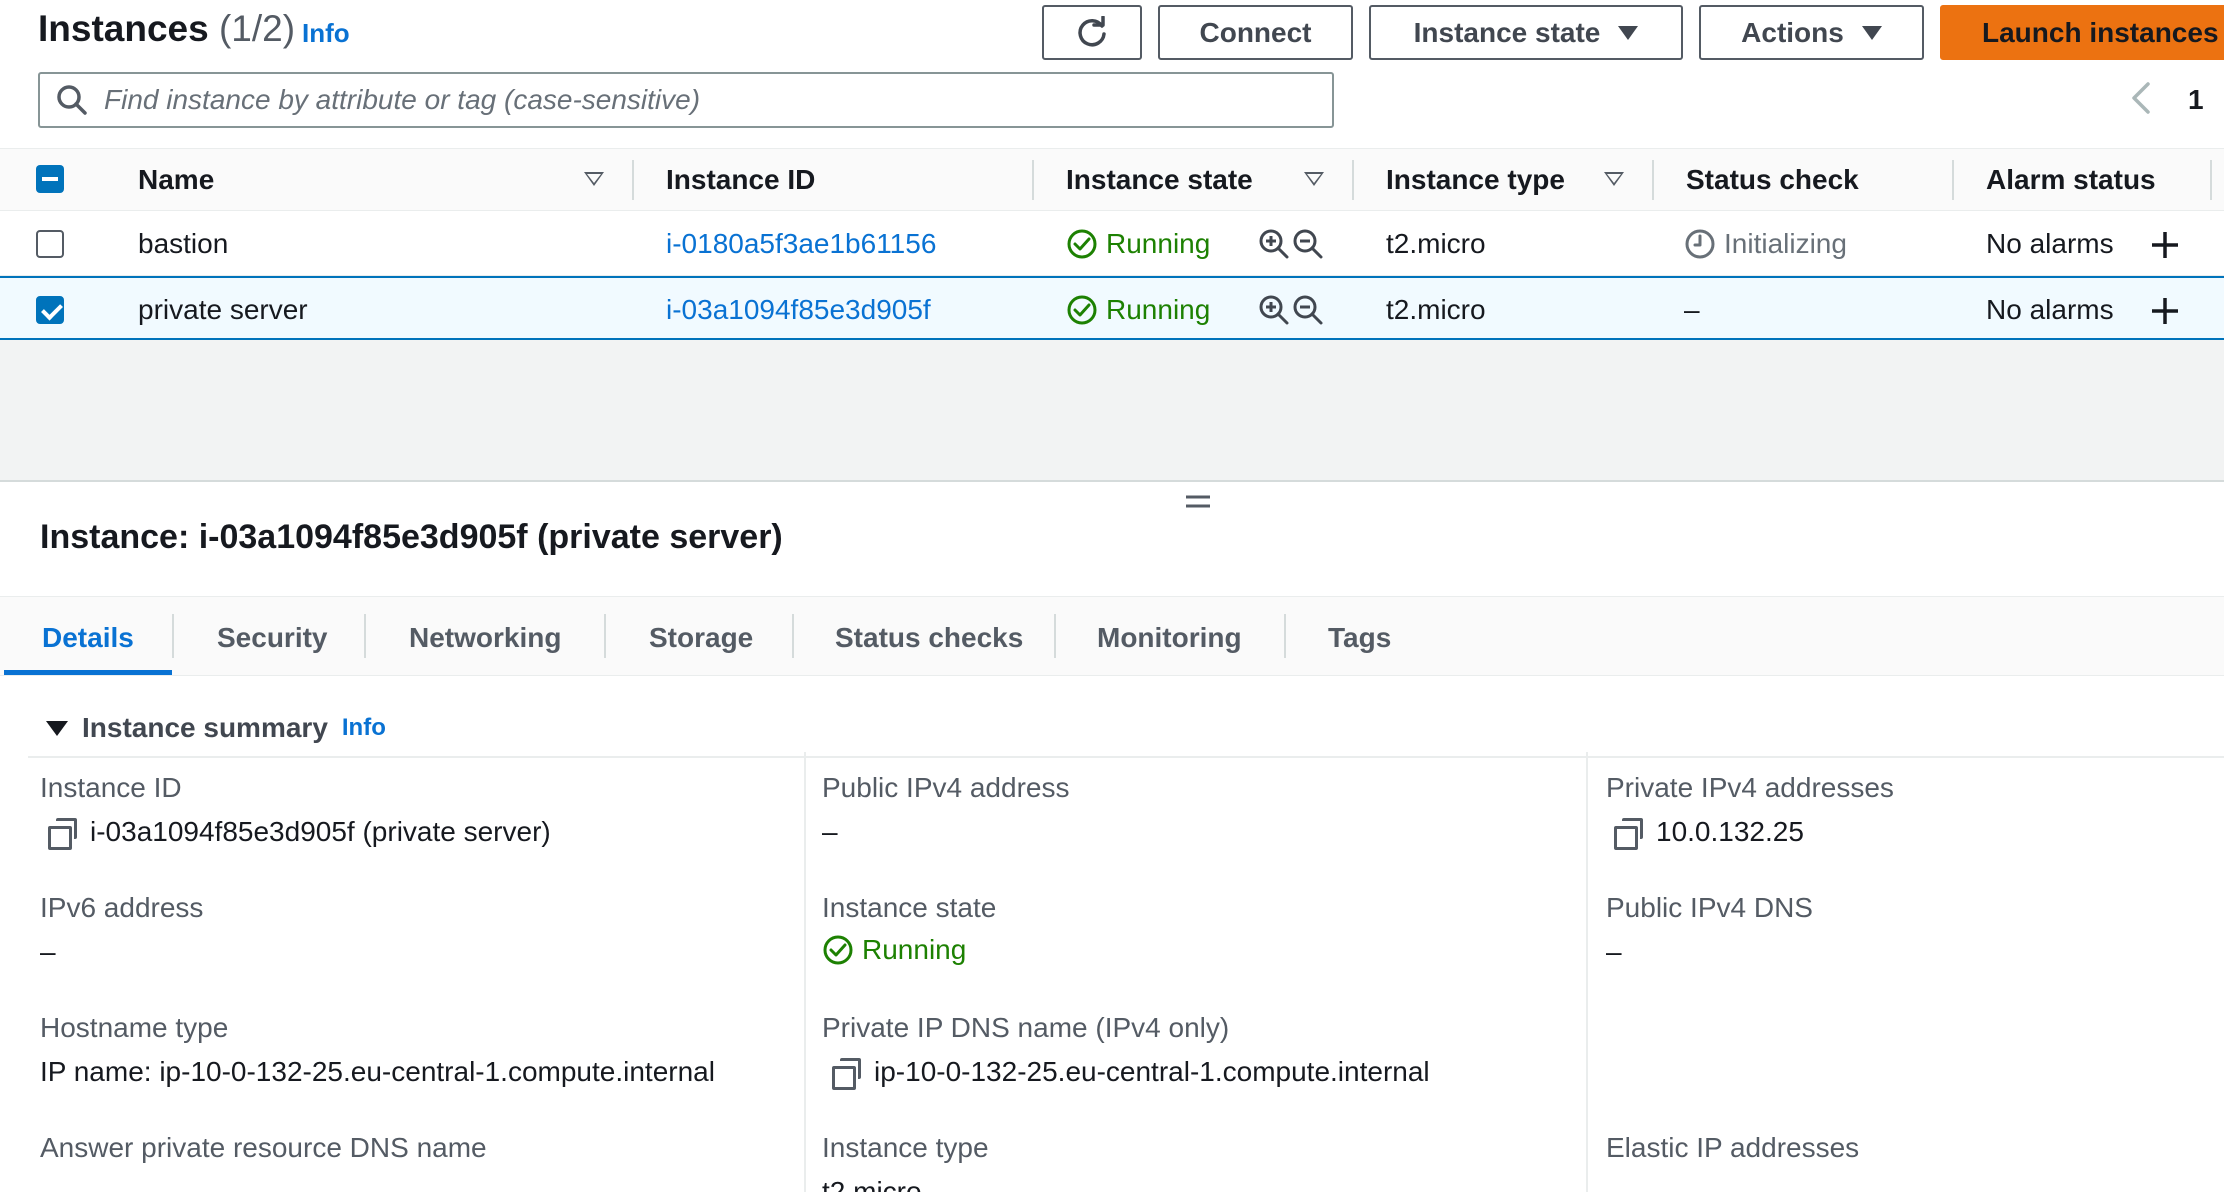  What do you see at coordinates (830, 831) in the screenshot?
I see `field-public-ipv4: –` at bounding box center [830, 831].